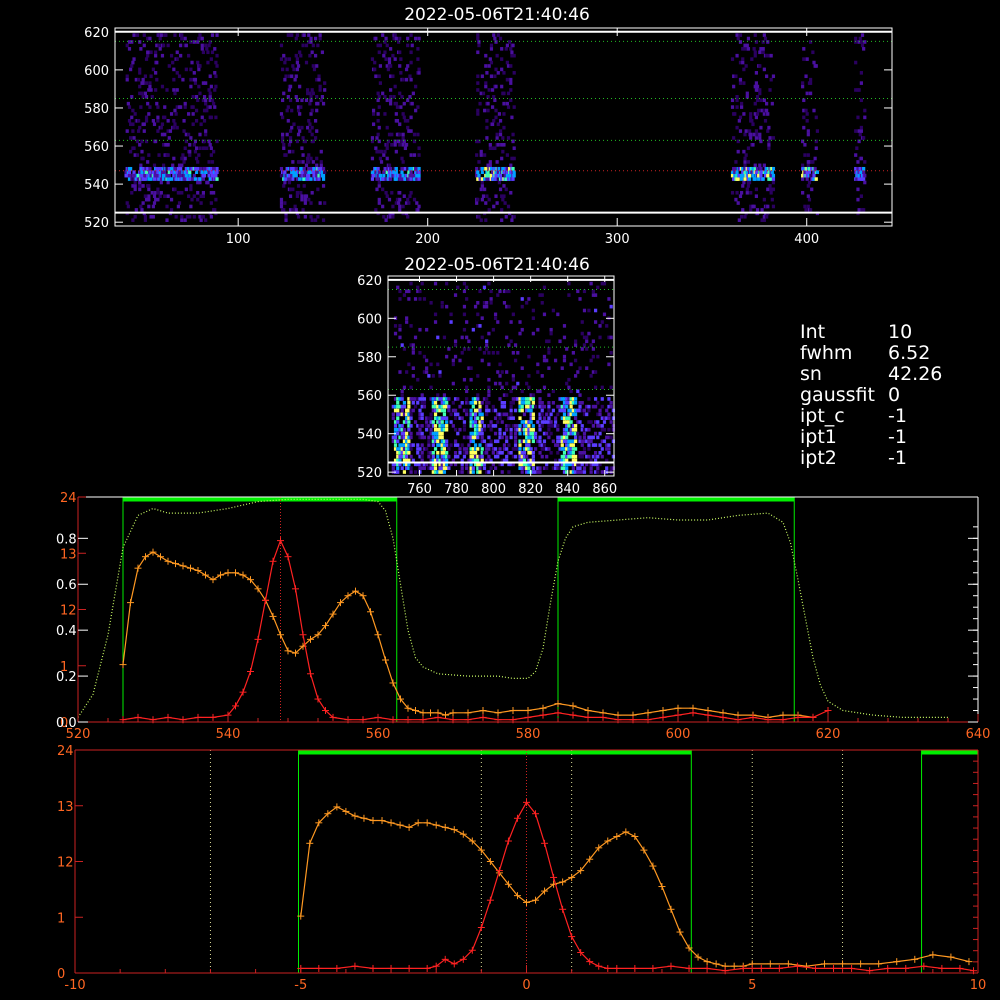 The width and height of the screenshot is (1000, 1000). I want to click on param-ipt2: ipt2 -1, so click(871, 458).